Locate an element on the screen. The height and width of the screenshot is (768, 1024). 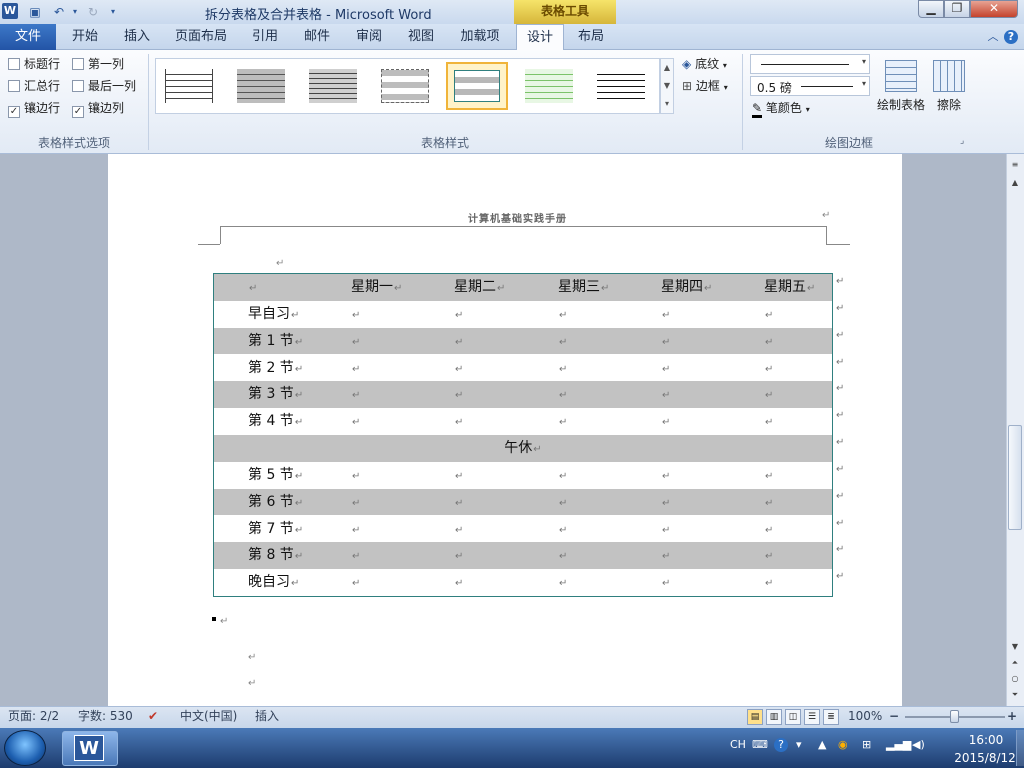
outline-icon: ☰ is located at coordinates (812, 717).